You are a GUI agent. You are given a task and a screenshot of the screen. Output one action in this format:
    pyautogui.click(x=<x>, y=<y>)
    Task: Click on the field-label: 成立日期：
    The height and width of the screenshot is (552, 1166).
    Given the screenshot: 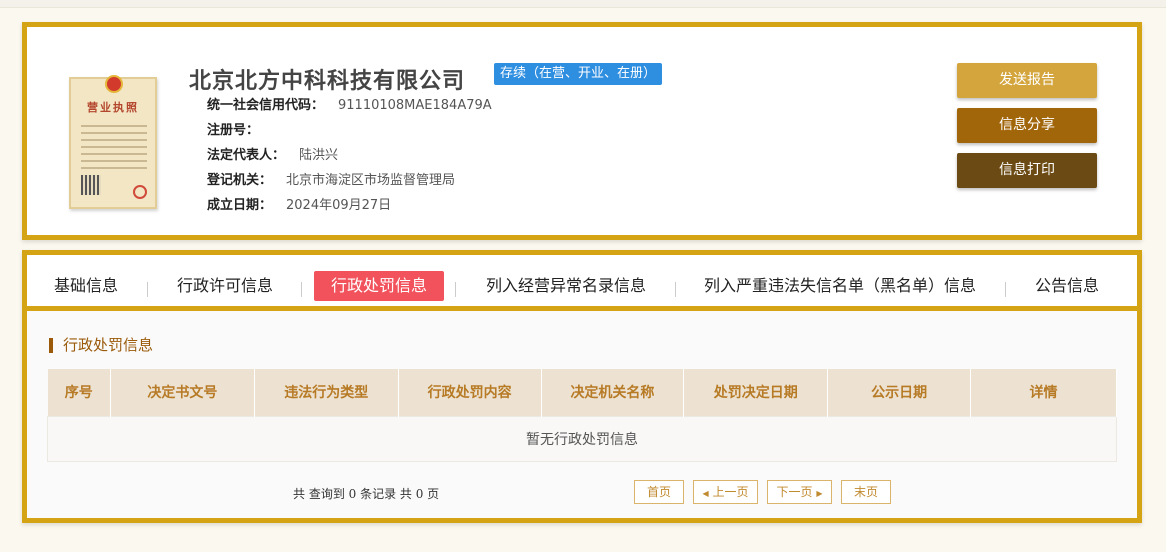 What is the action you would take?
    pyautogui.click(x=240, y=205)
    